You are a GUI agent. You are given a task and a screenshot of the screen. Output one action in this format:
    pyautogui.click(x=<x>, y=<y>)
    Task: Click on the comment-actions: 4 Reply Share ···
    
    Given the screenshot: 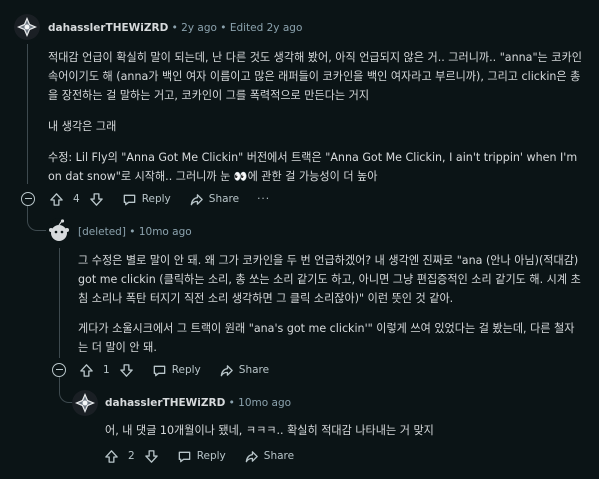 What is the action you would take?
    pyautogui.click(x=159, y=199)
    